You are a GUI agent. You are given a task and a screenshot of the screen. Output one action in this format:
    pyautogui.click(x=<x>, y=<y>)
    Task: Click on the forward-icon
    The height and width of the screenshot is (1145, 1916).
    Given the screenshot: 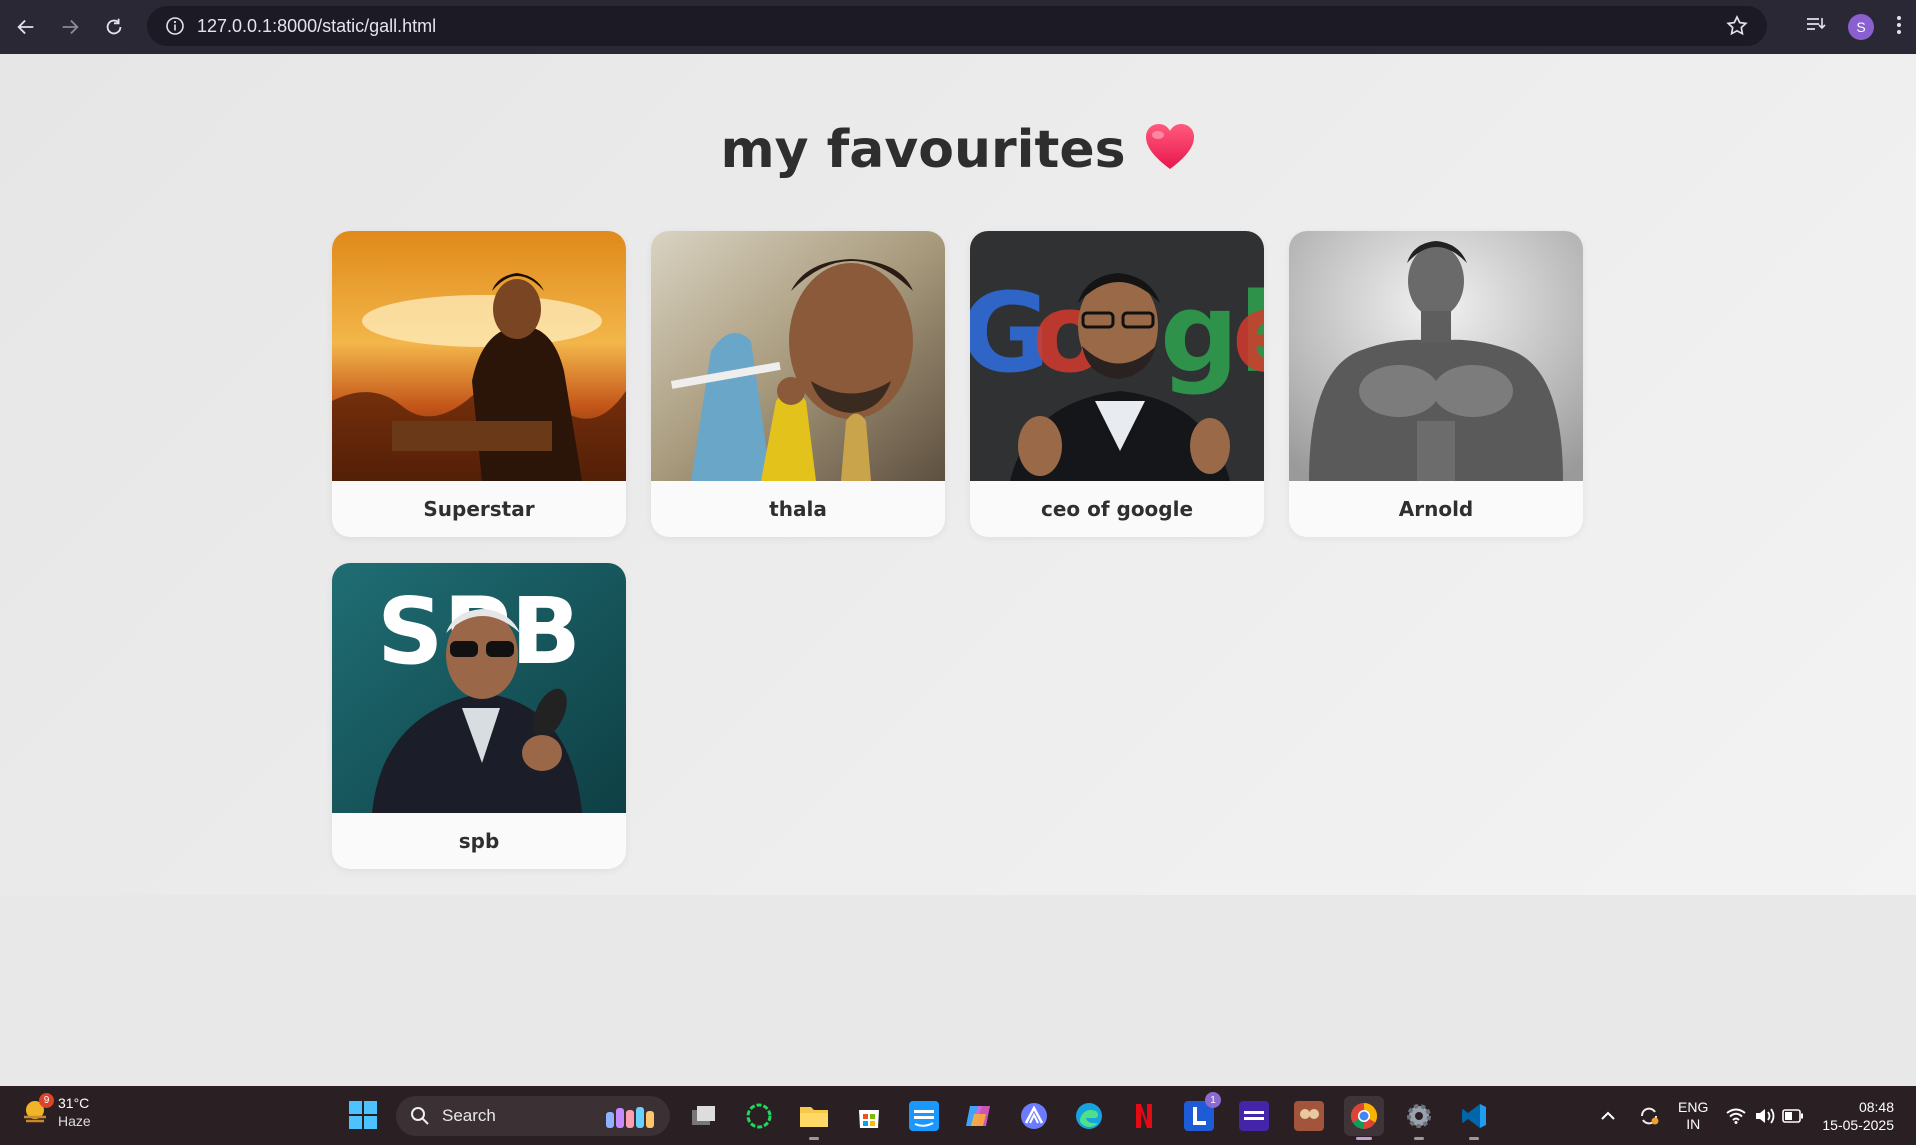 What is the action you would take?
    pyautogui.click(x=70, y=27)
    